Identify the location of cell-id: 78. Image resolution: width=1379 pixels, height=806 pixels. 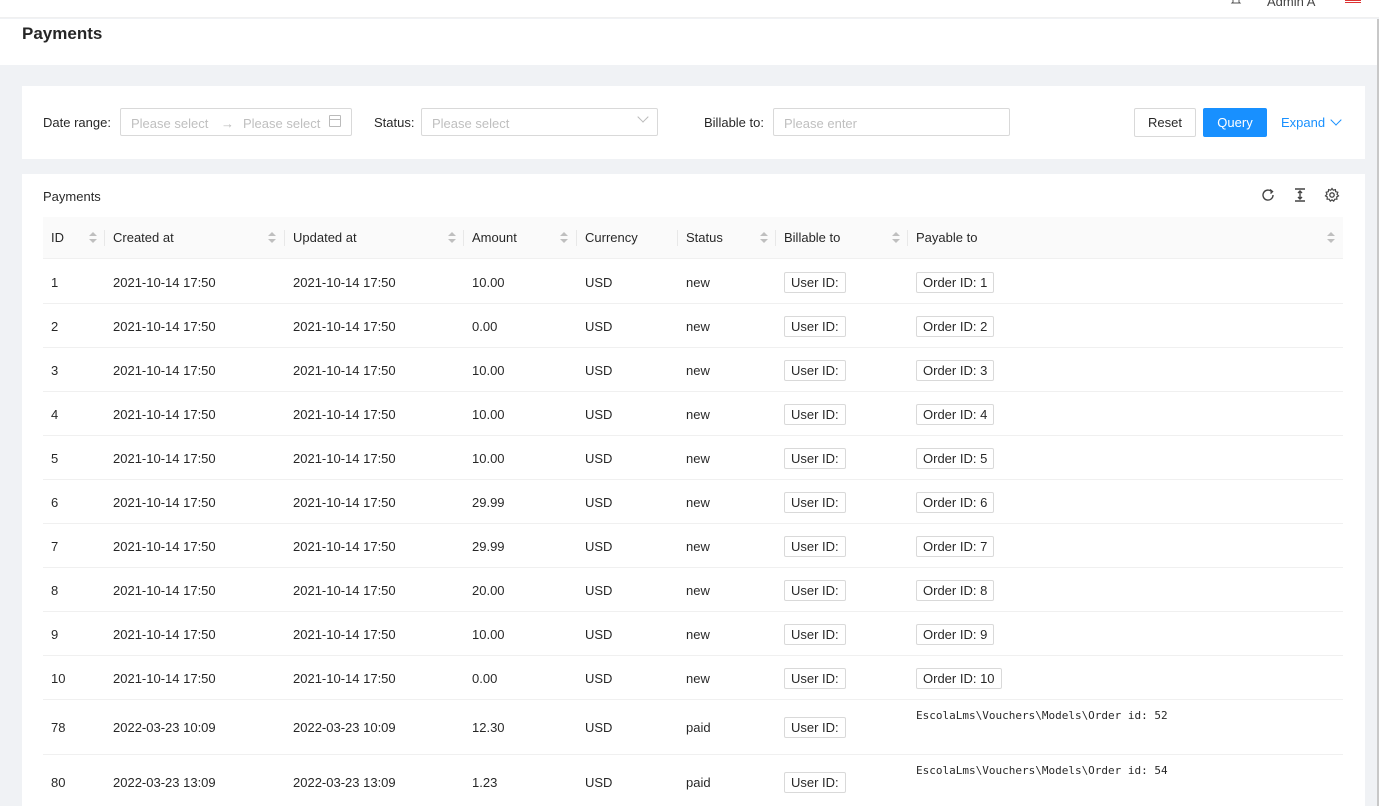
(58, 727).